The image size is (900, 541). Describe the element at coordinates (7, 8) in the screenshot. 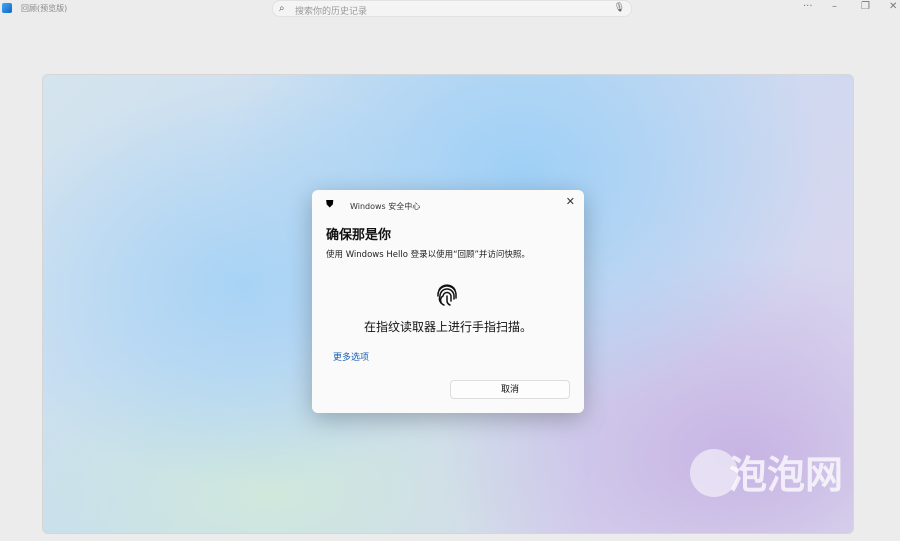

I see `app-icon` at that location.